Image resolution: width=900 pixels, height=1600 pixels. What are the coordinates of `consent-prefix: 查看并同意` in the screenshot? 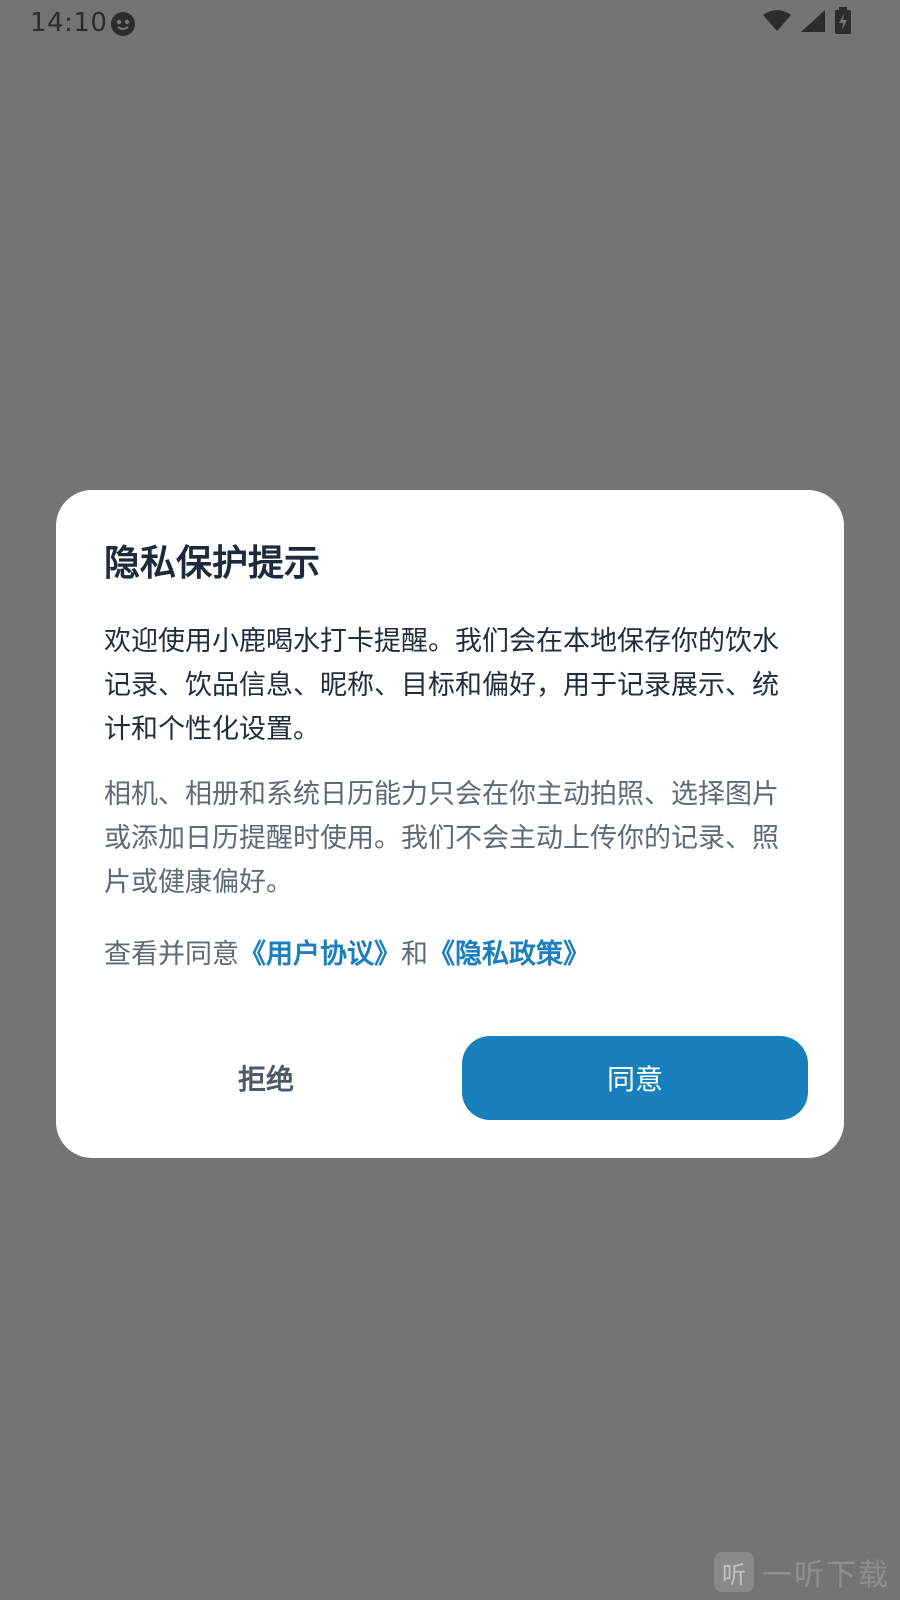 It's located at (171, 954).